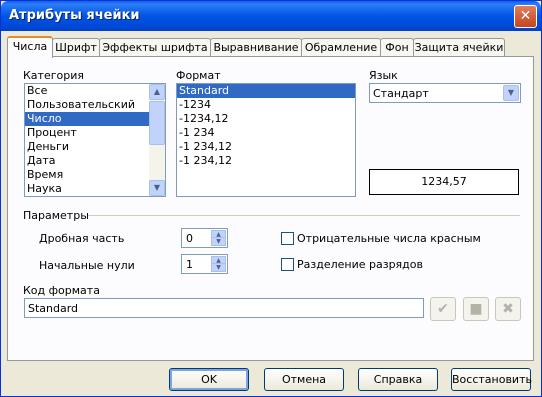 Image resolution: width=542 pixels, height=397 pixels. I want to click on tab-font: Шрифт, so click(76, 47).